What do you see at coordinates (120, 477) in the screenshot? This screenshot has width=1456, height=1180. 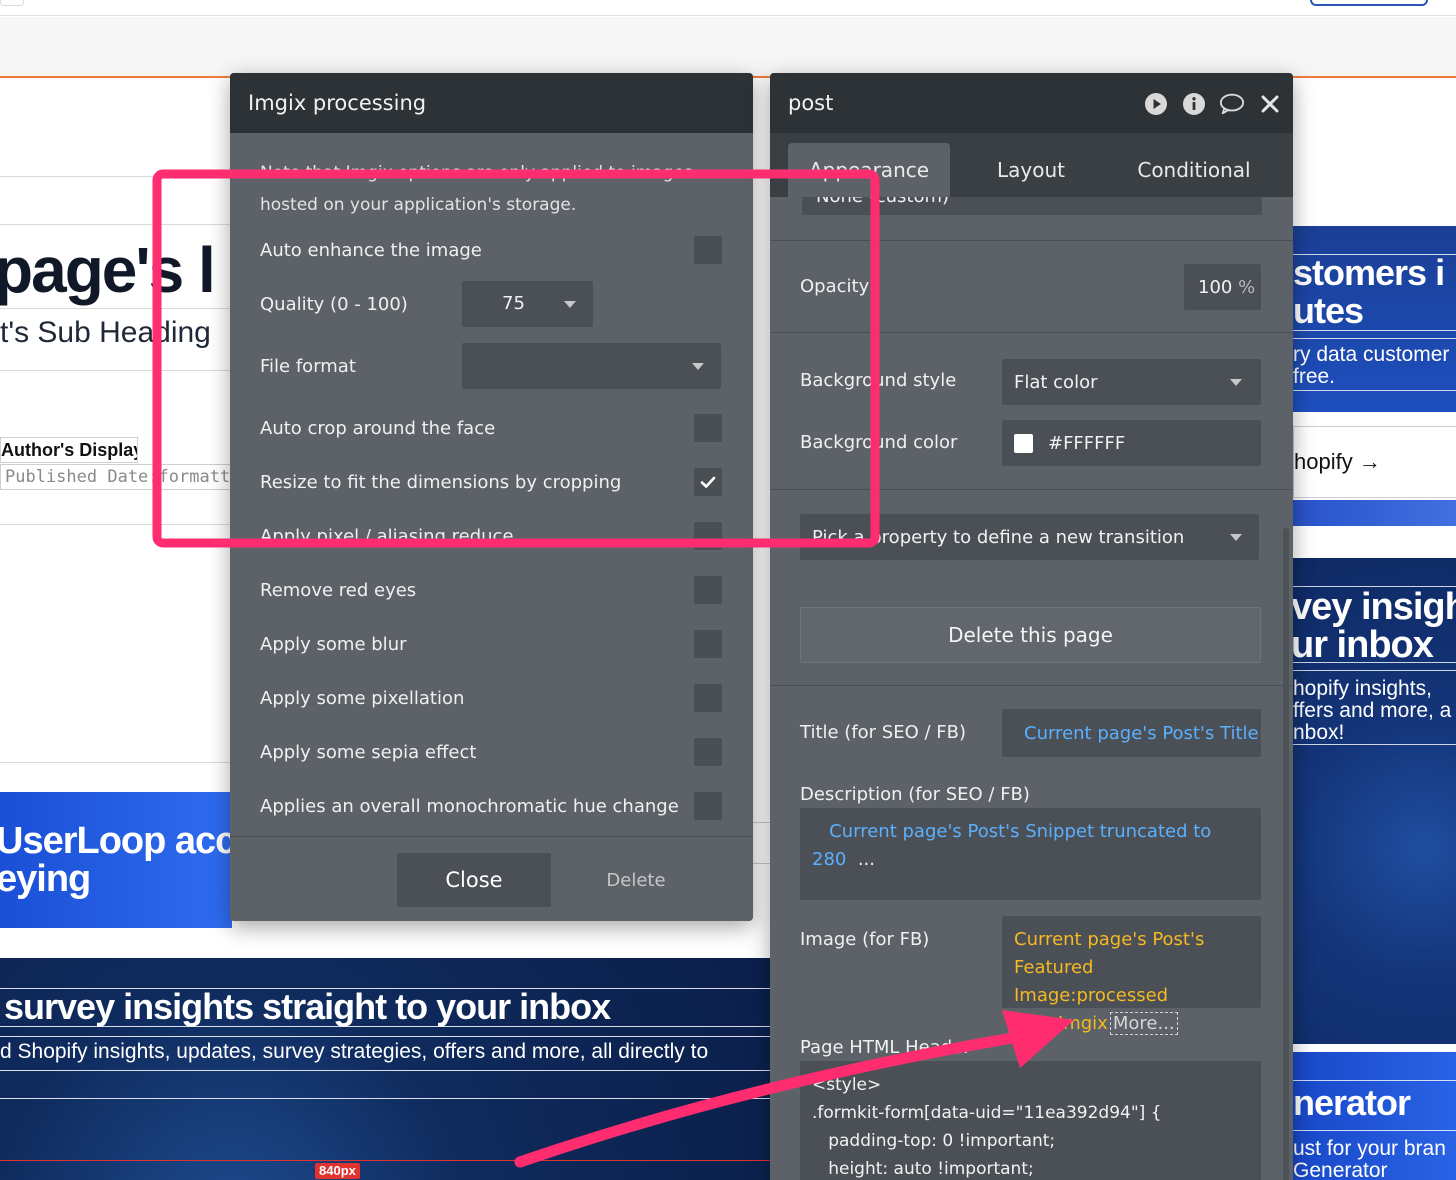 I see `published-date: Published Date:formatted` at bounding box center [120, 477].